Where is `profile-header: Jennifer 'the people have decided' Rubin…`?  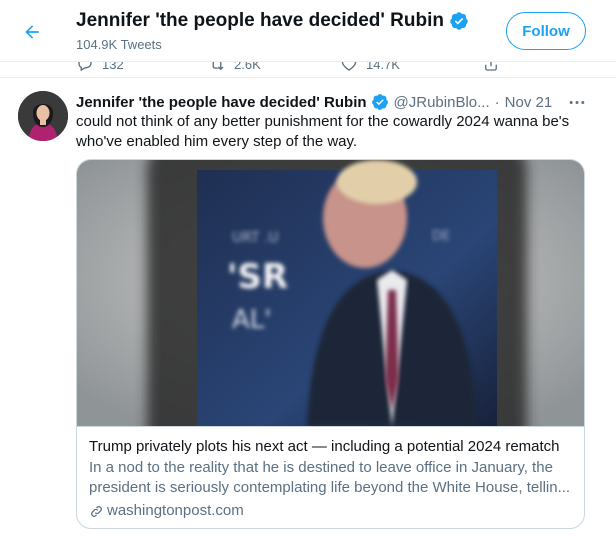 profile-header: Jennifer 'the people have decided' Rubin… is located at coordinates (308, 31).